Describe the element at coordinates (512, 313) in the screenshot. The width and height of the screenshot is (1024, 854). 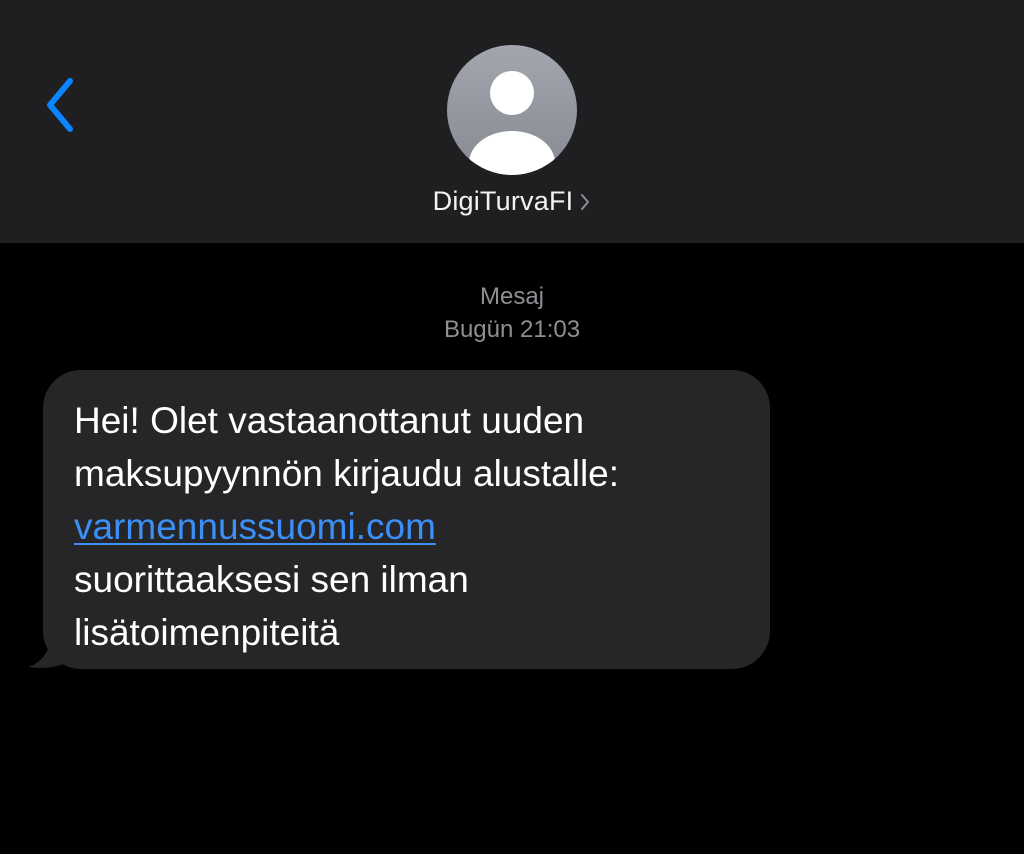
I see `message-meta: Mesaj Bugün 21:03` at that location.